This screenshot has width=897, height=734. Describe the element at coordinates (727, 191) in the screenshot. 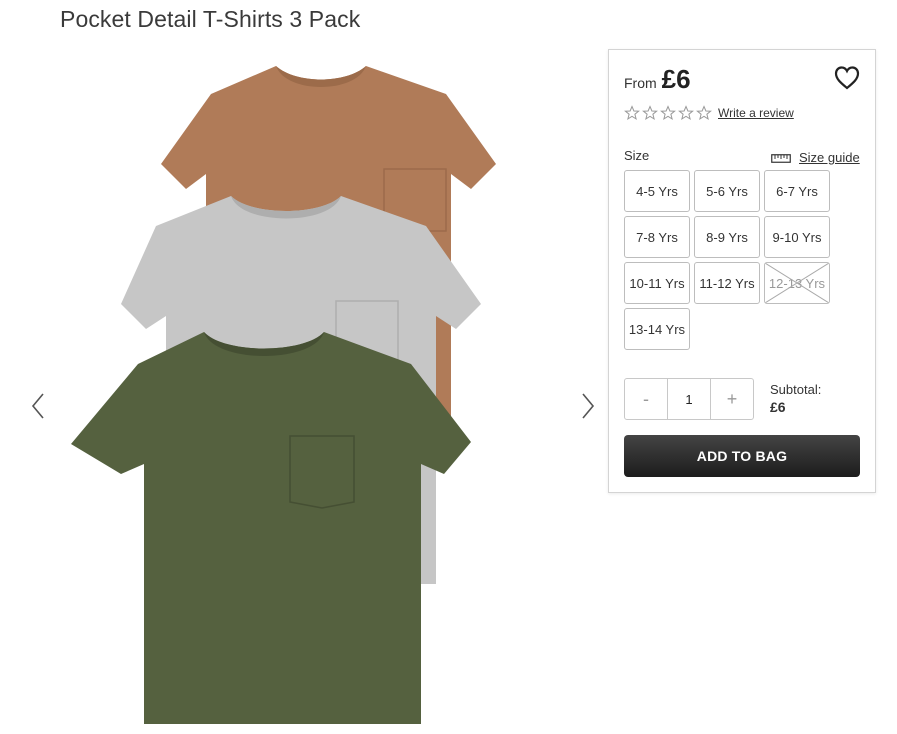

I see `size-option: 5-6 Yrs` at that location.